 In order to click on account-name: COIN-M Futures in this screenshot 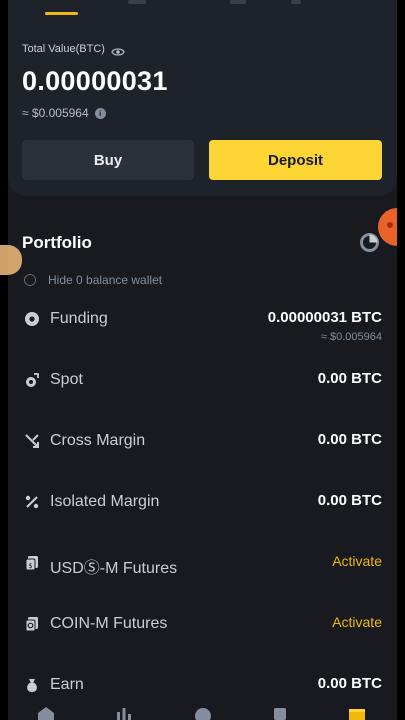, I will do `click(109, 623)`.